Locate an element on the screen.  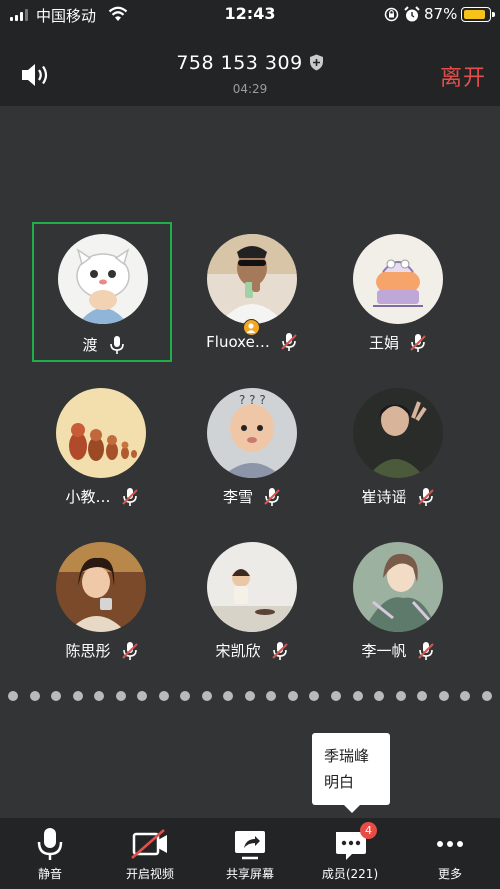
start-video-button: 开启视频 is located at coordinates (150, 853).